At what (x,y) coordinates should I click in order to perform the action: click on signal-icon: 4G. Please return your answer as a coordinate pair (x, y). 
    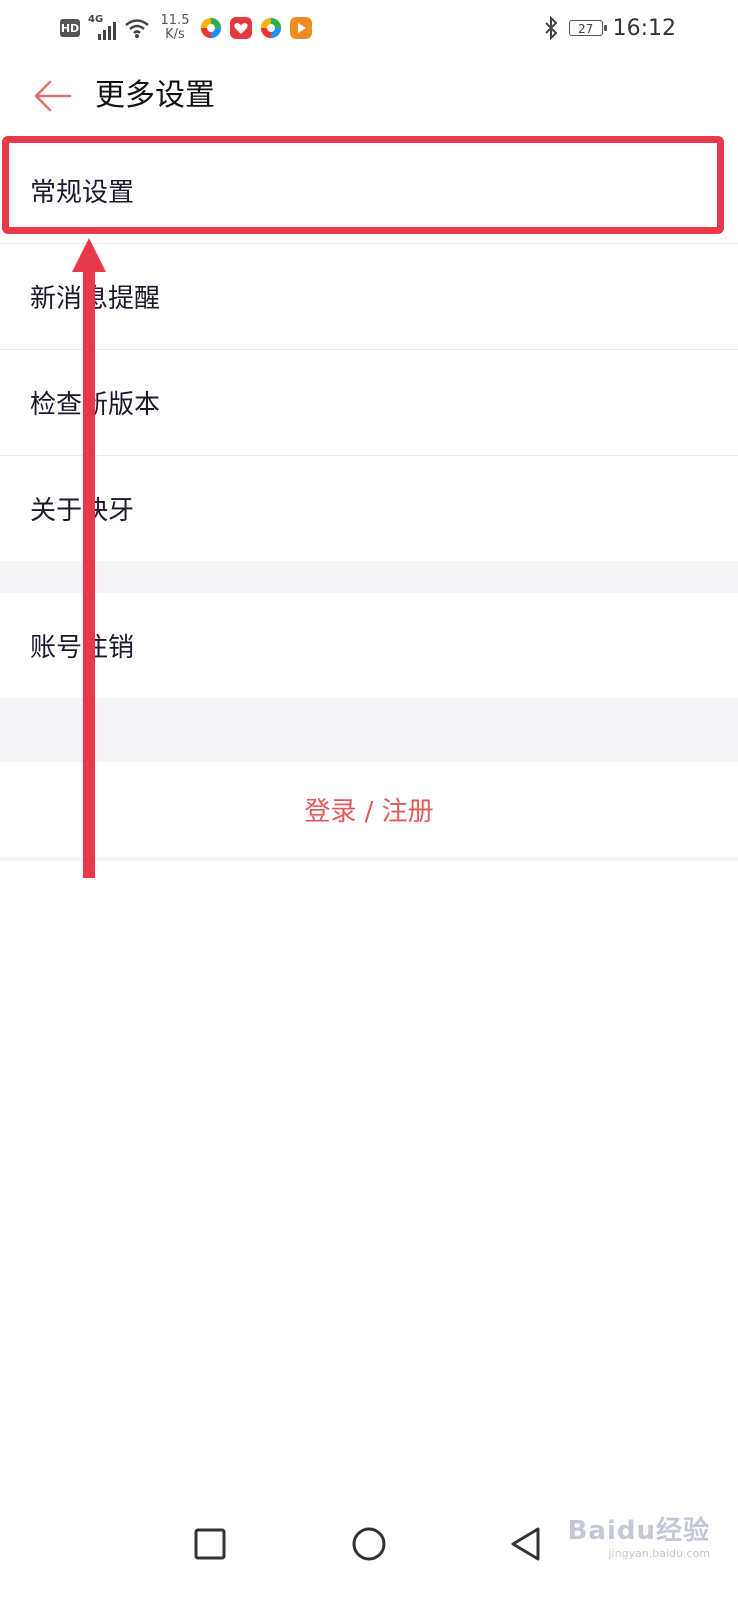
    Looking at the image, I should click on (102, 27).